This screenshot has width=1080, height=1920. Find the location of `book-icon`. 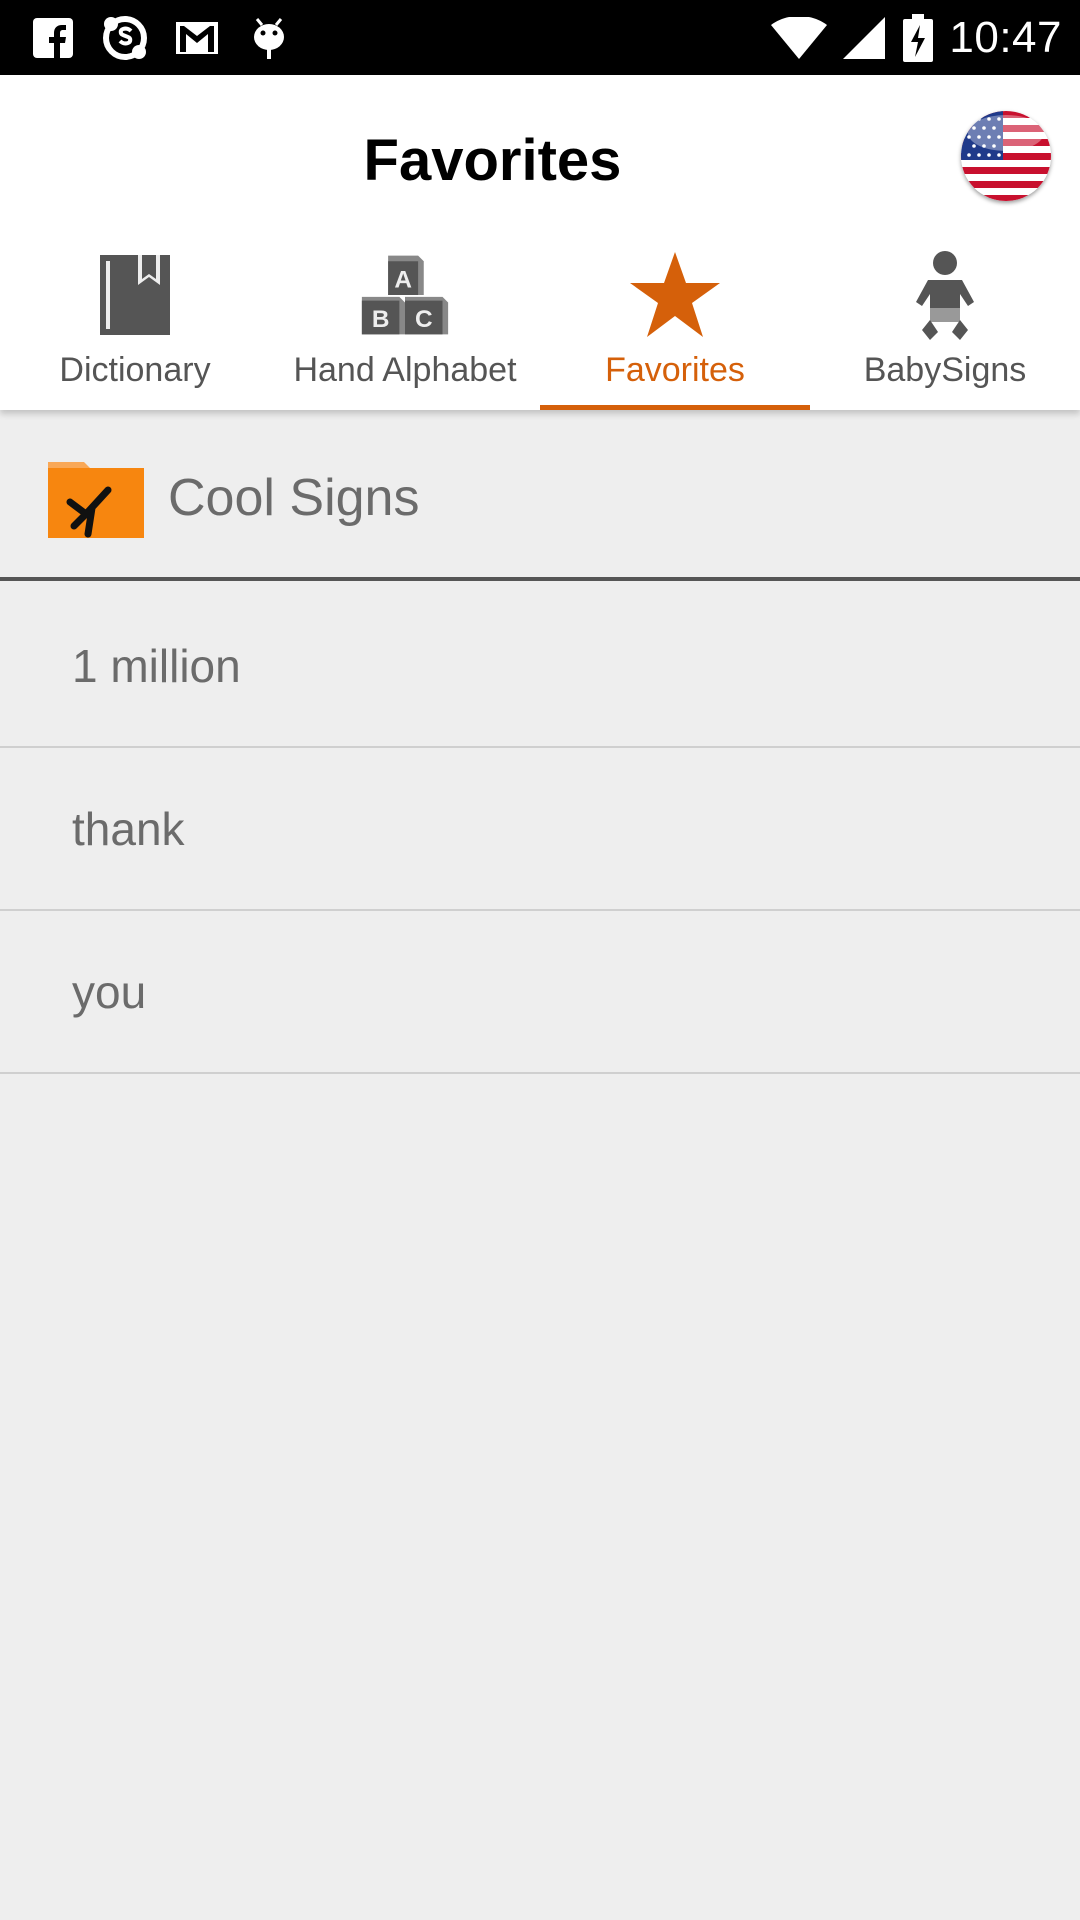

book-icon is located at coordinates (135, 295).